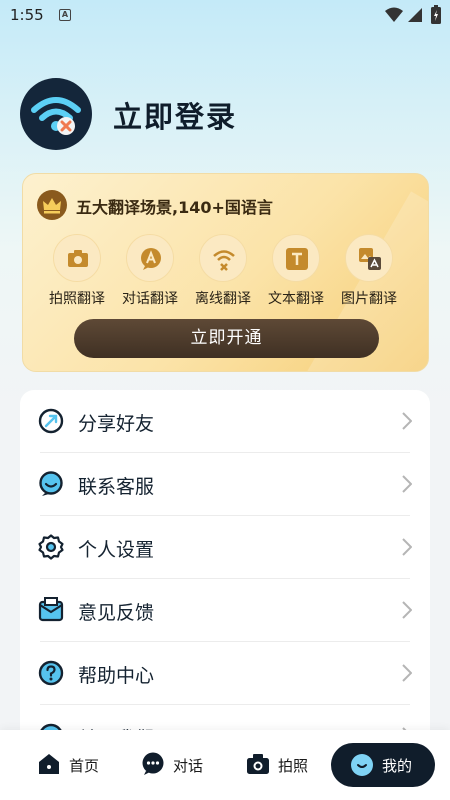 This screenshot has width=450, height=800. Describe the element at coordinates (225, 610) in the screenshot. I see `menu-item-feedback: 意见反馈` at that location.